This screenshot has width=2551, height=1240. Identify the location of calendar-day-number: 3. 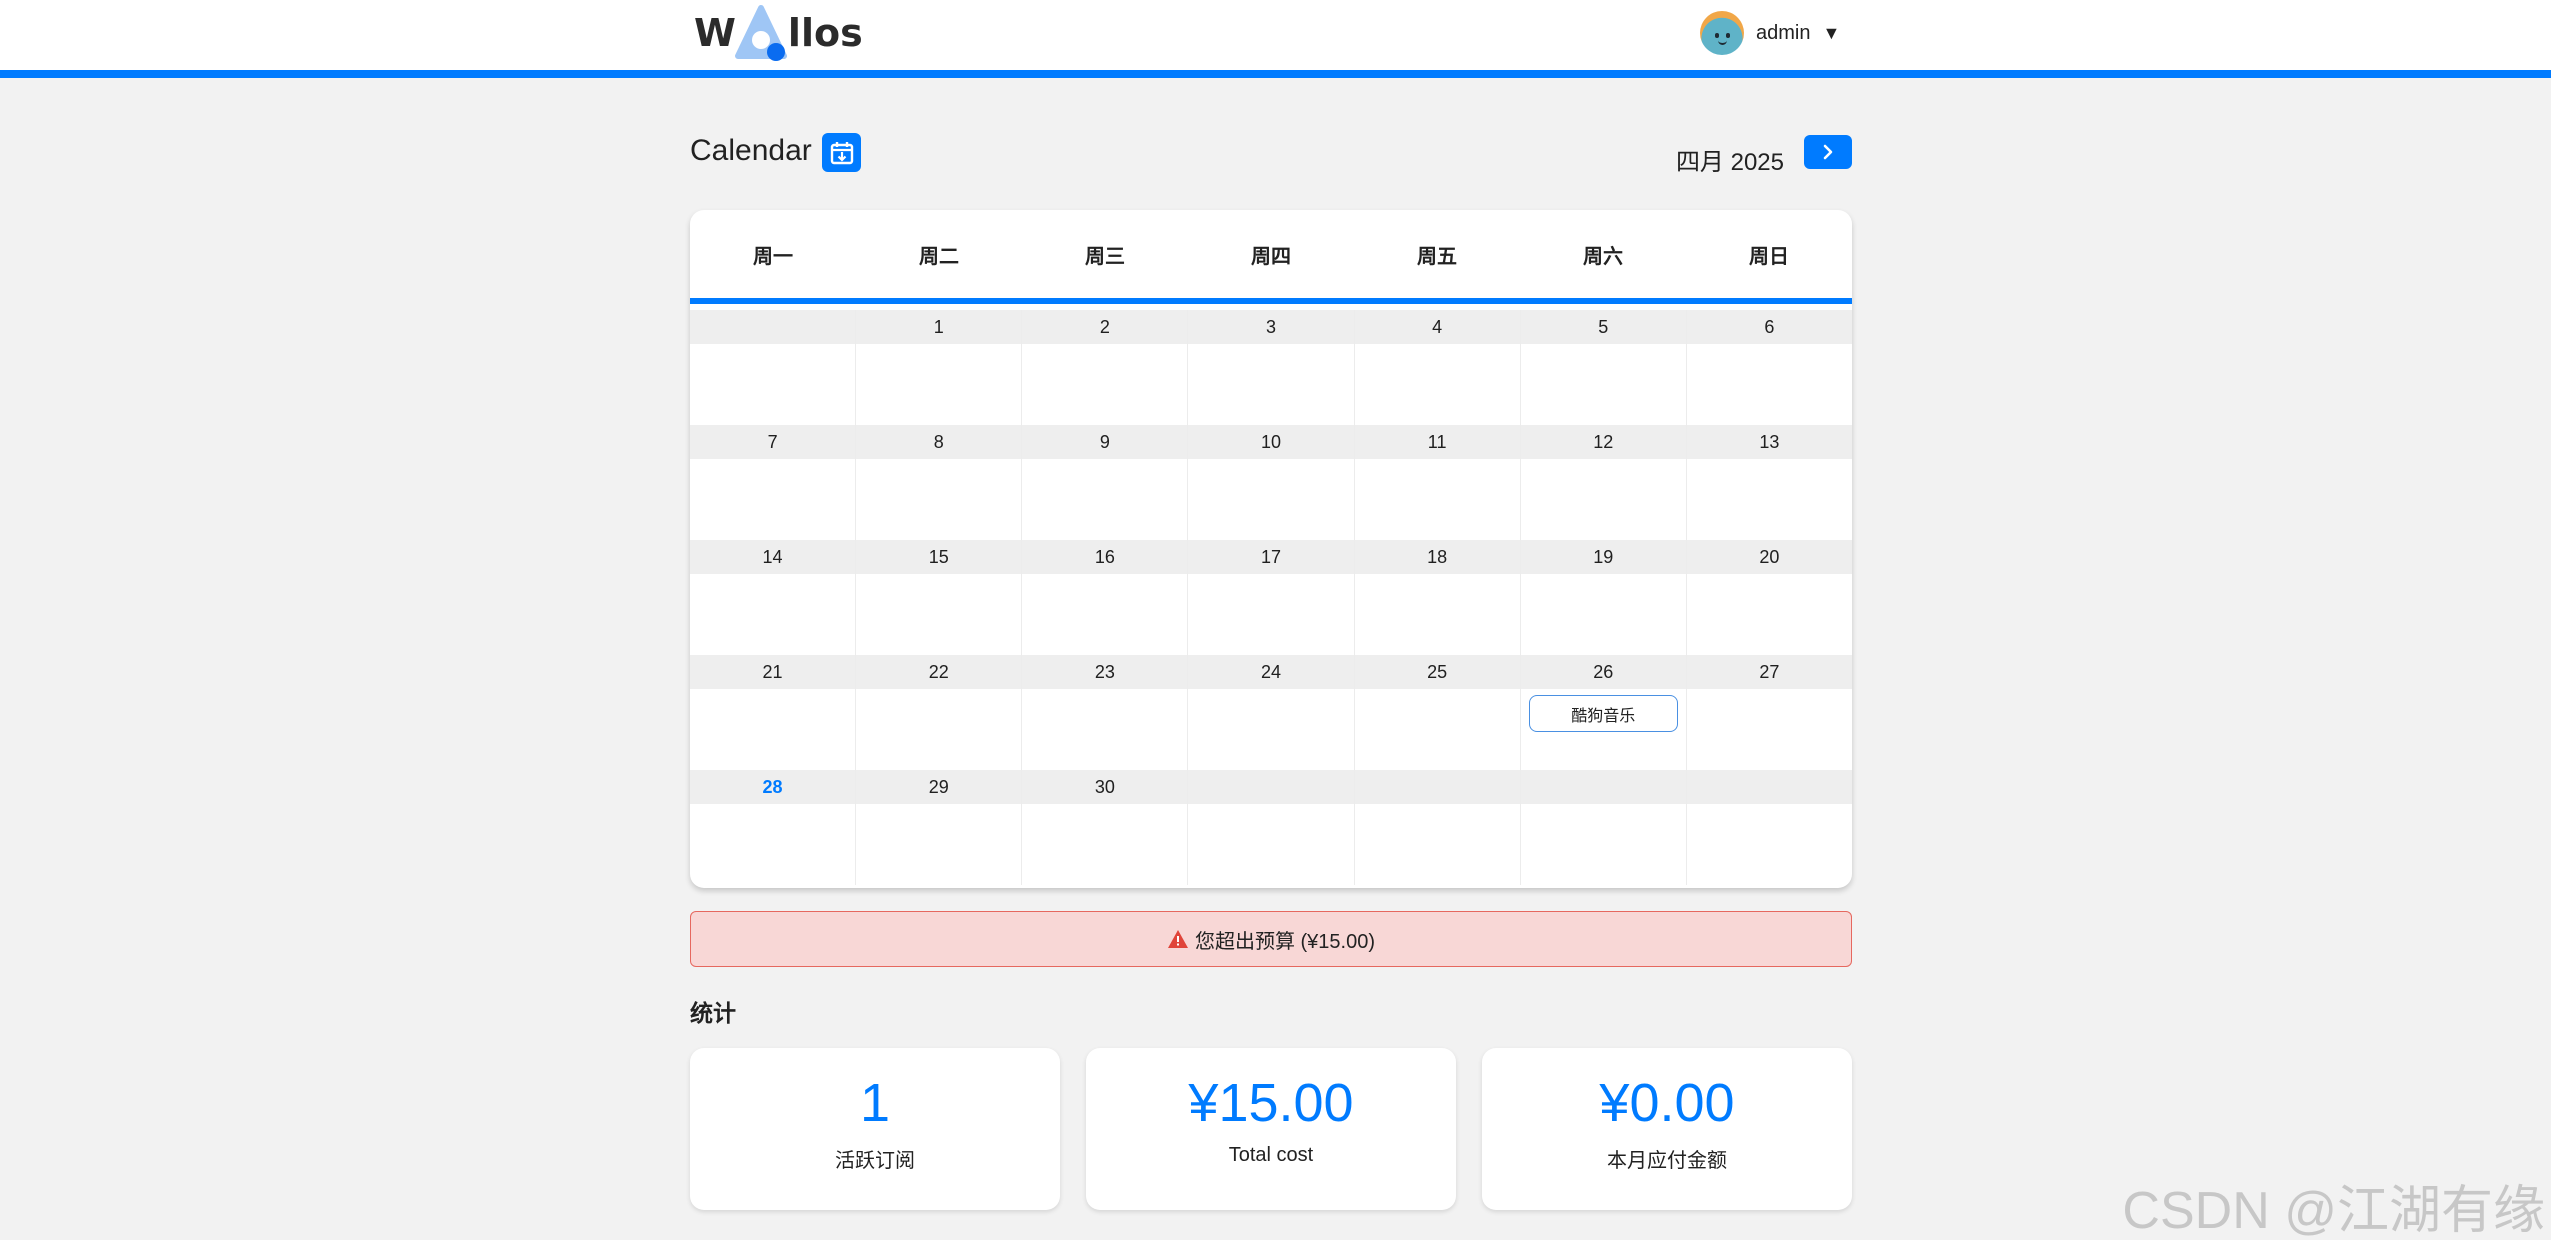
(1271, 327).